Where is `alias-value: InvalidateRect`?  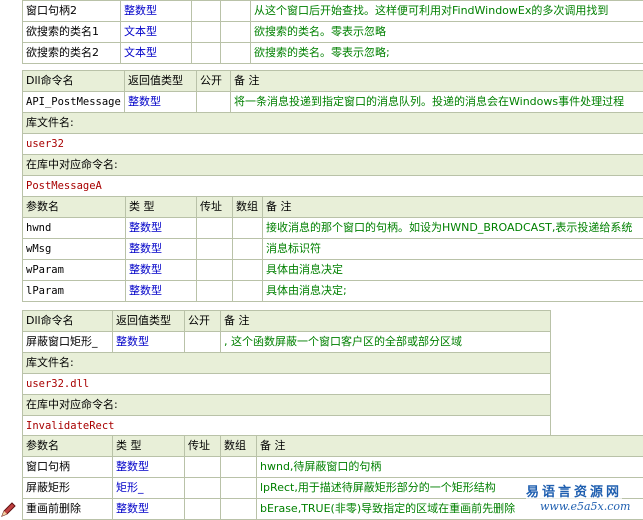
alias-value: InvalidateRect is located at coordinates (287, 426).